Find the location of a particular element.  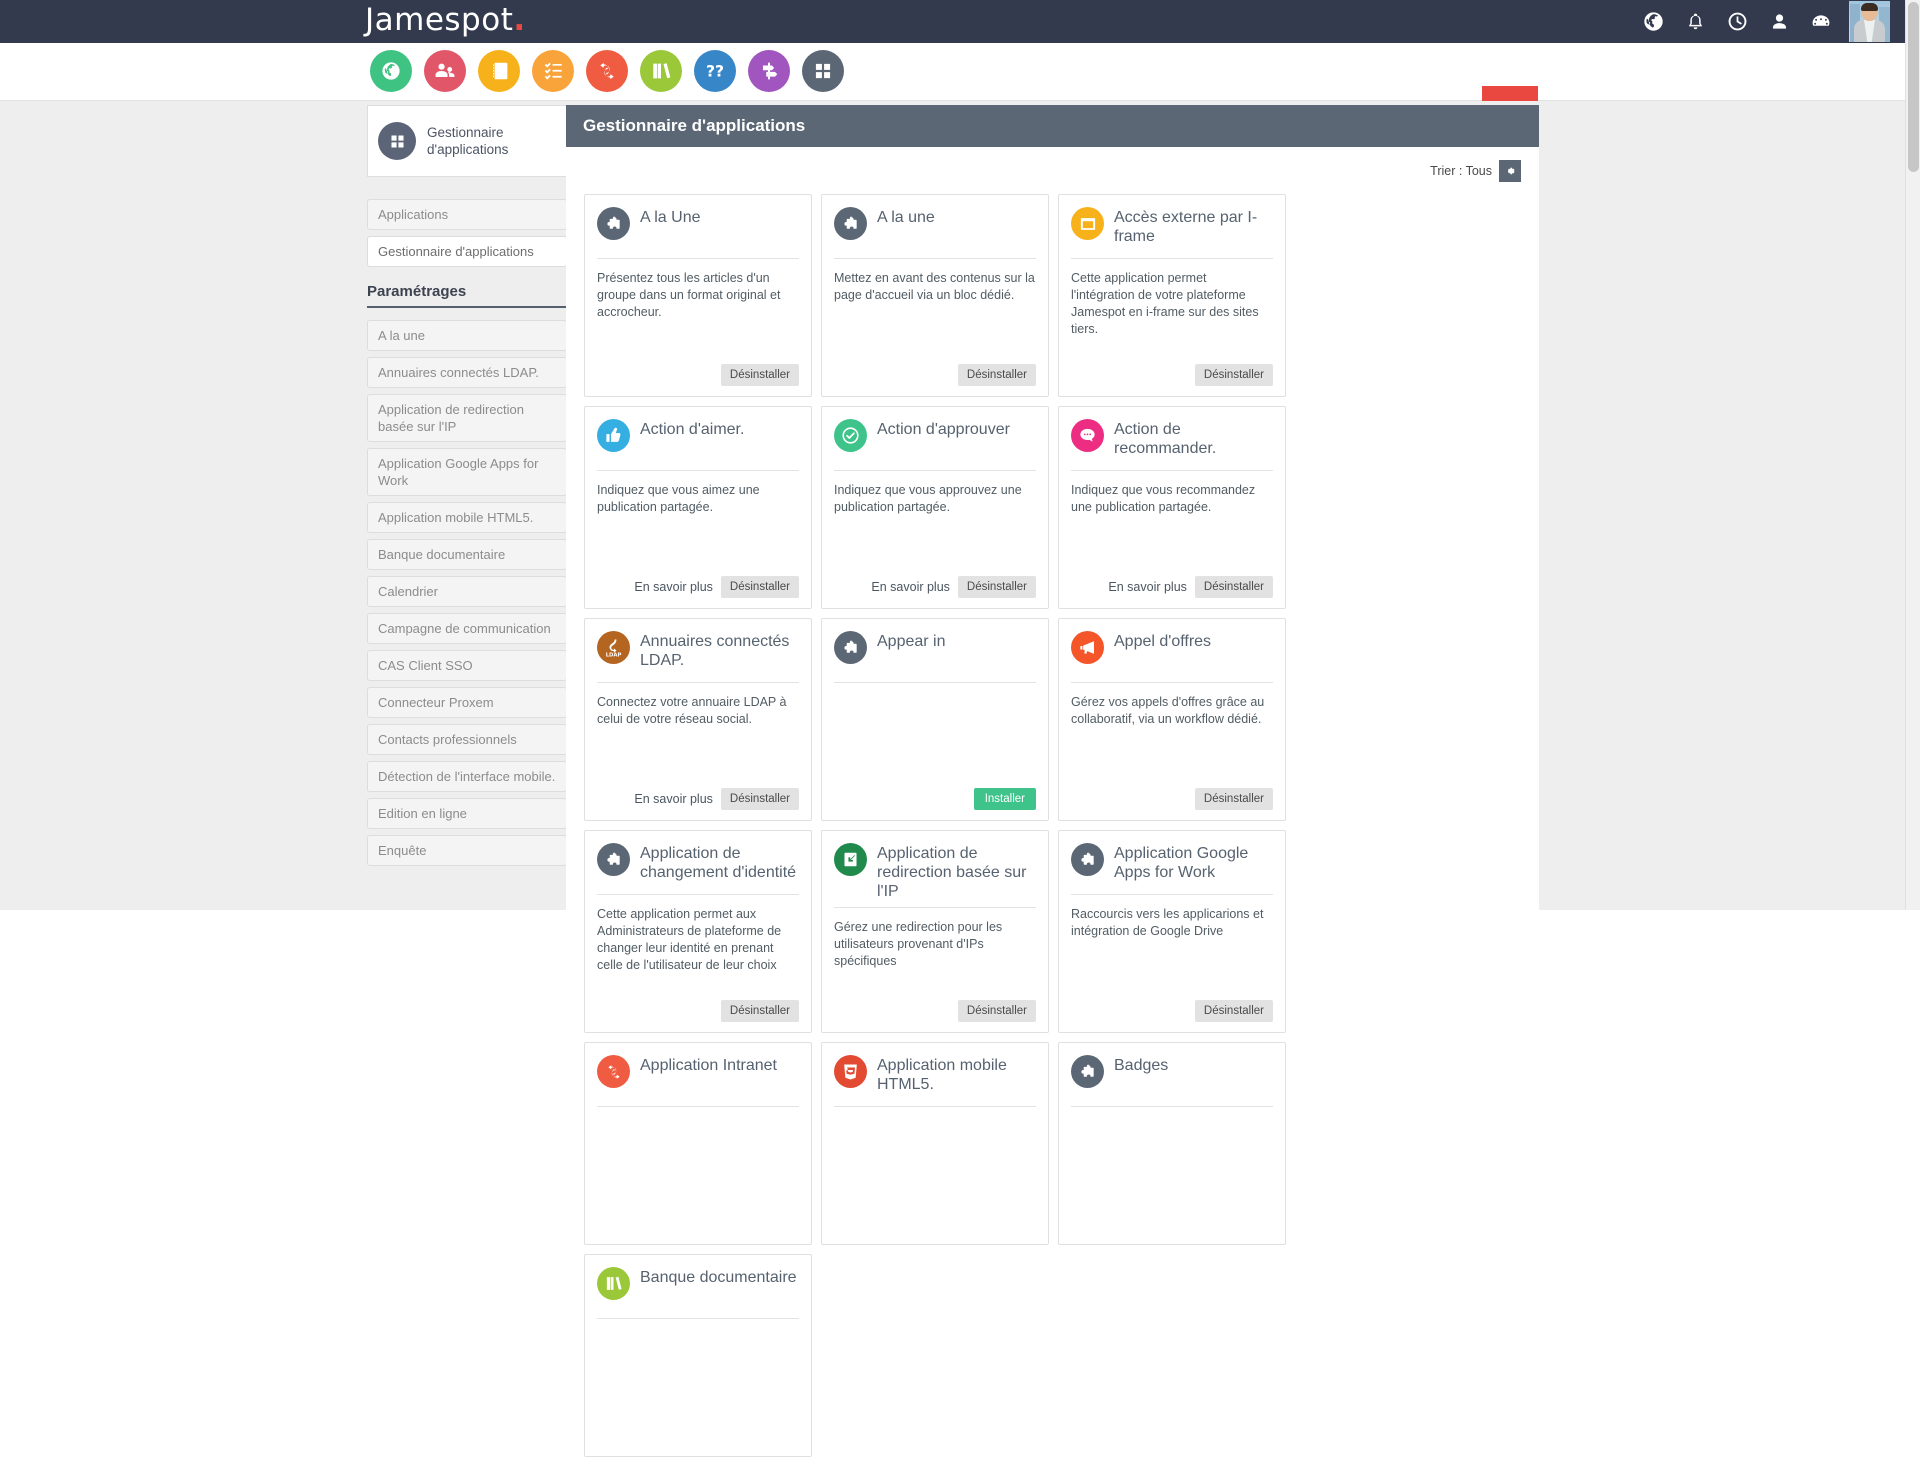

app-card-title: Banque documentaire is located at coordinates (718, 1276).